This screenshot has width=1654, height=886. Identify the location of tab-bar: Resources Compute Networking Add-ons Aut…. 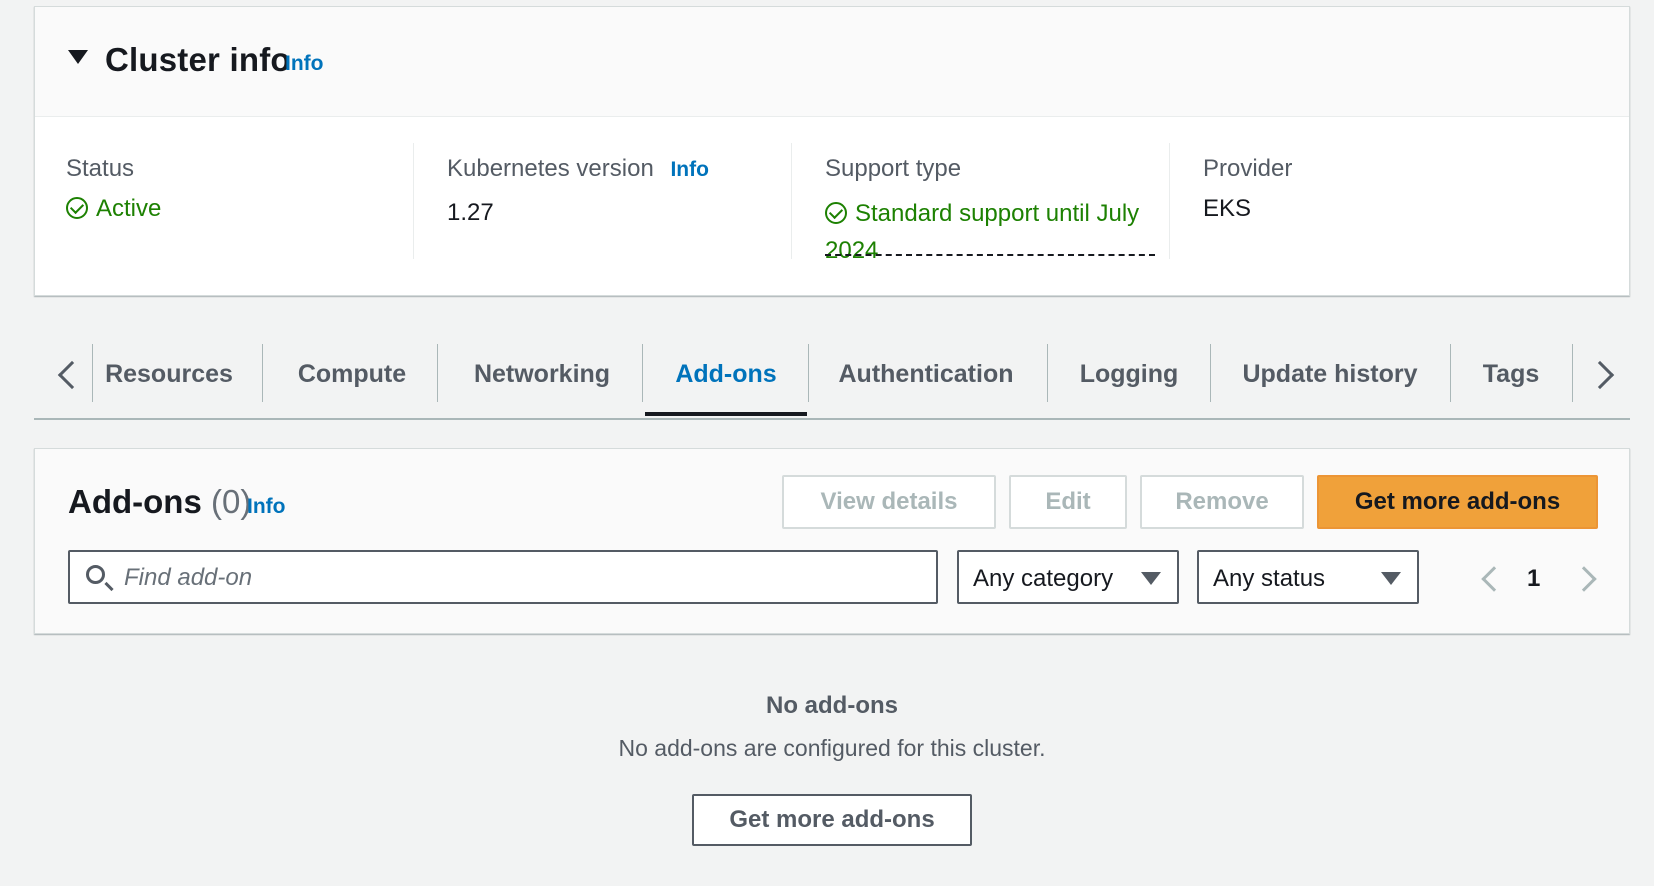
(832, 378).